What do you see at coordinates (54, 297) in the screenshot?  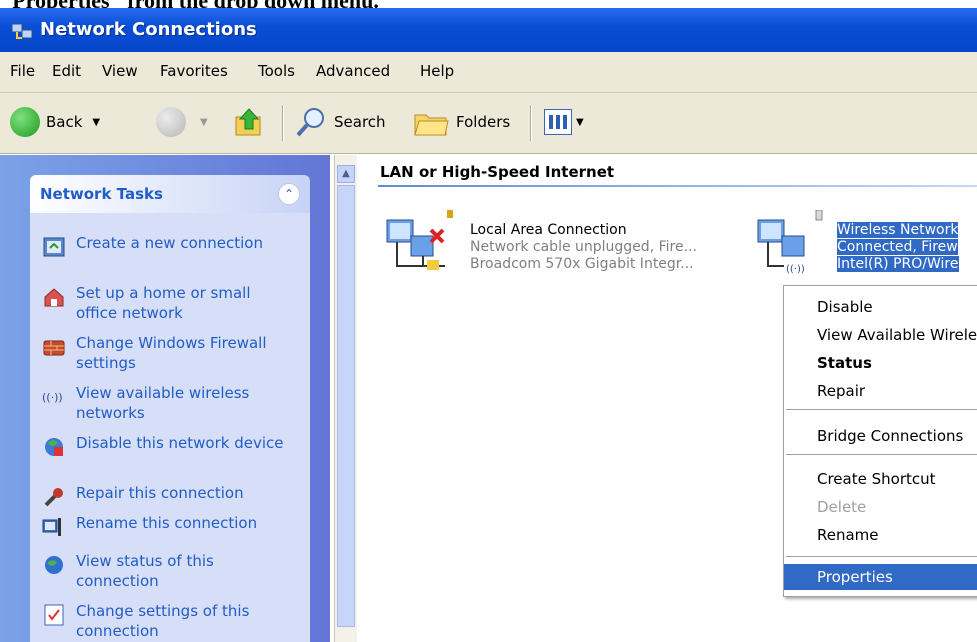 I see `home-network-icon` at bounding box center [54, 297].